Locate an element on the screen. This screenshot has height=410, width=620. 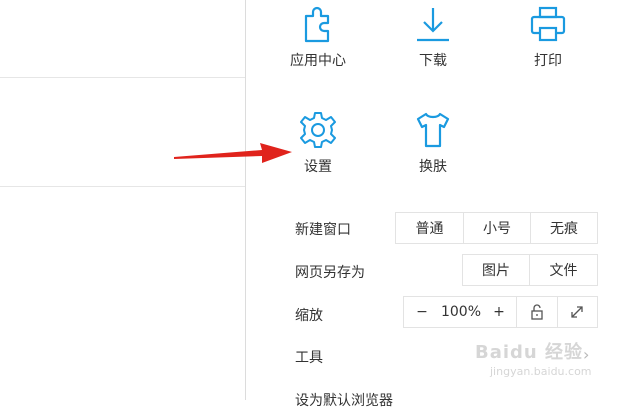
new-window-normal-button: 普通 is located at coordinates (429, 228).